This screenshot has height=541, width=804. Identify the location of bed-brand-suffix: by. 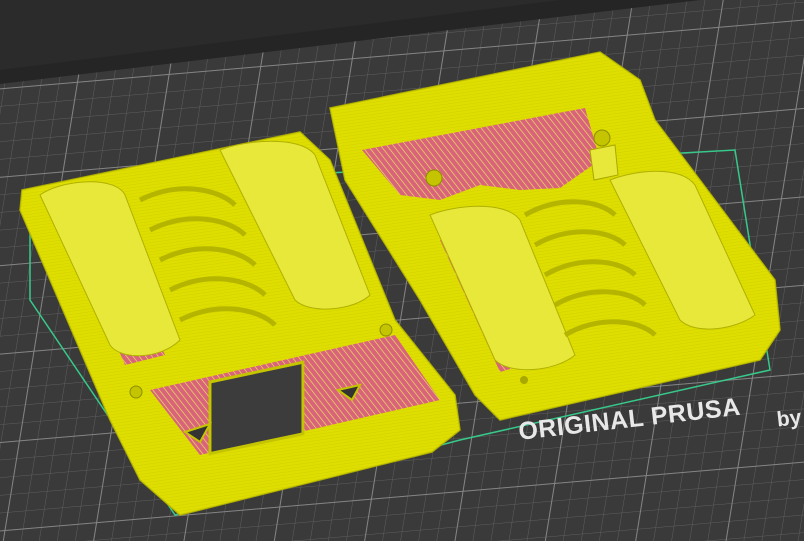
(789, 418).